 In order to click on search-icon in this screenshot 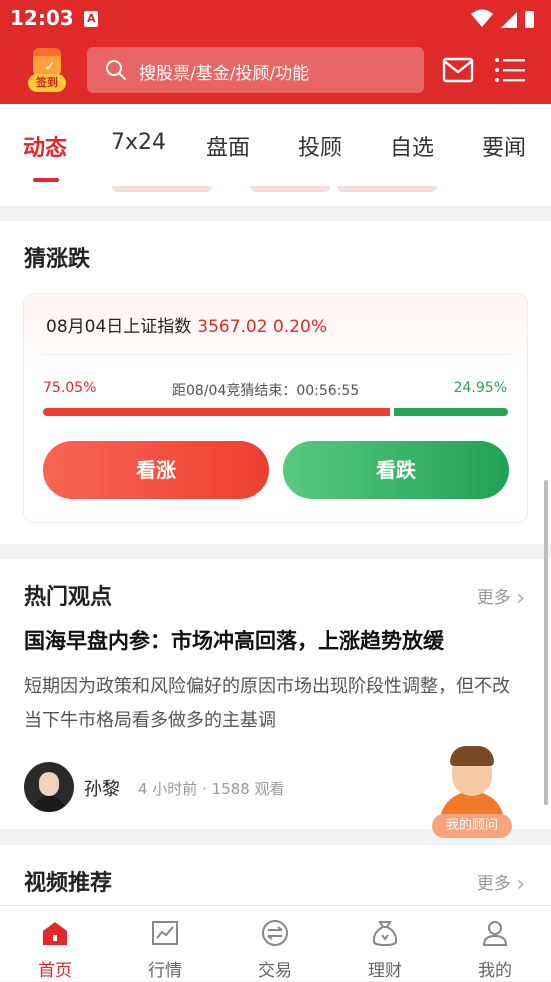, I will do `click(116, 70)`.